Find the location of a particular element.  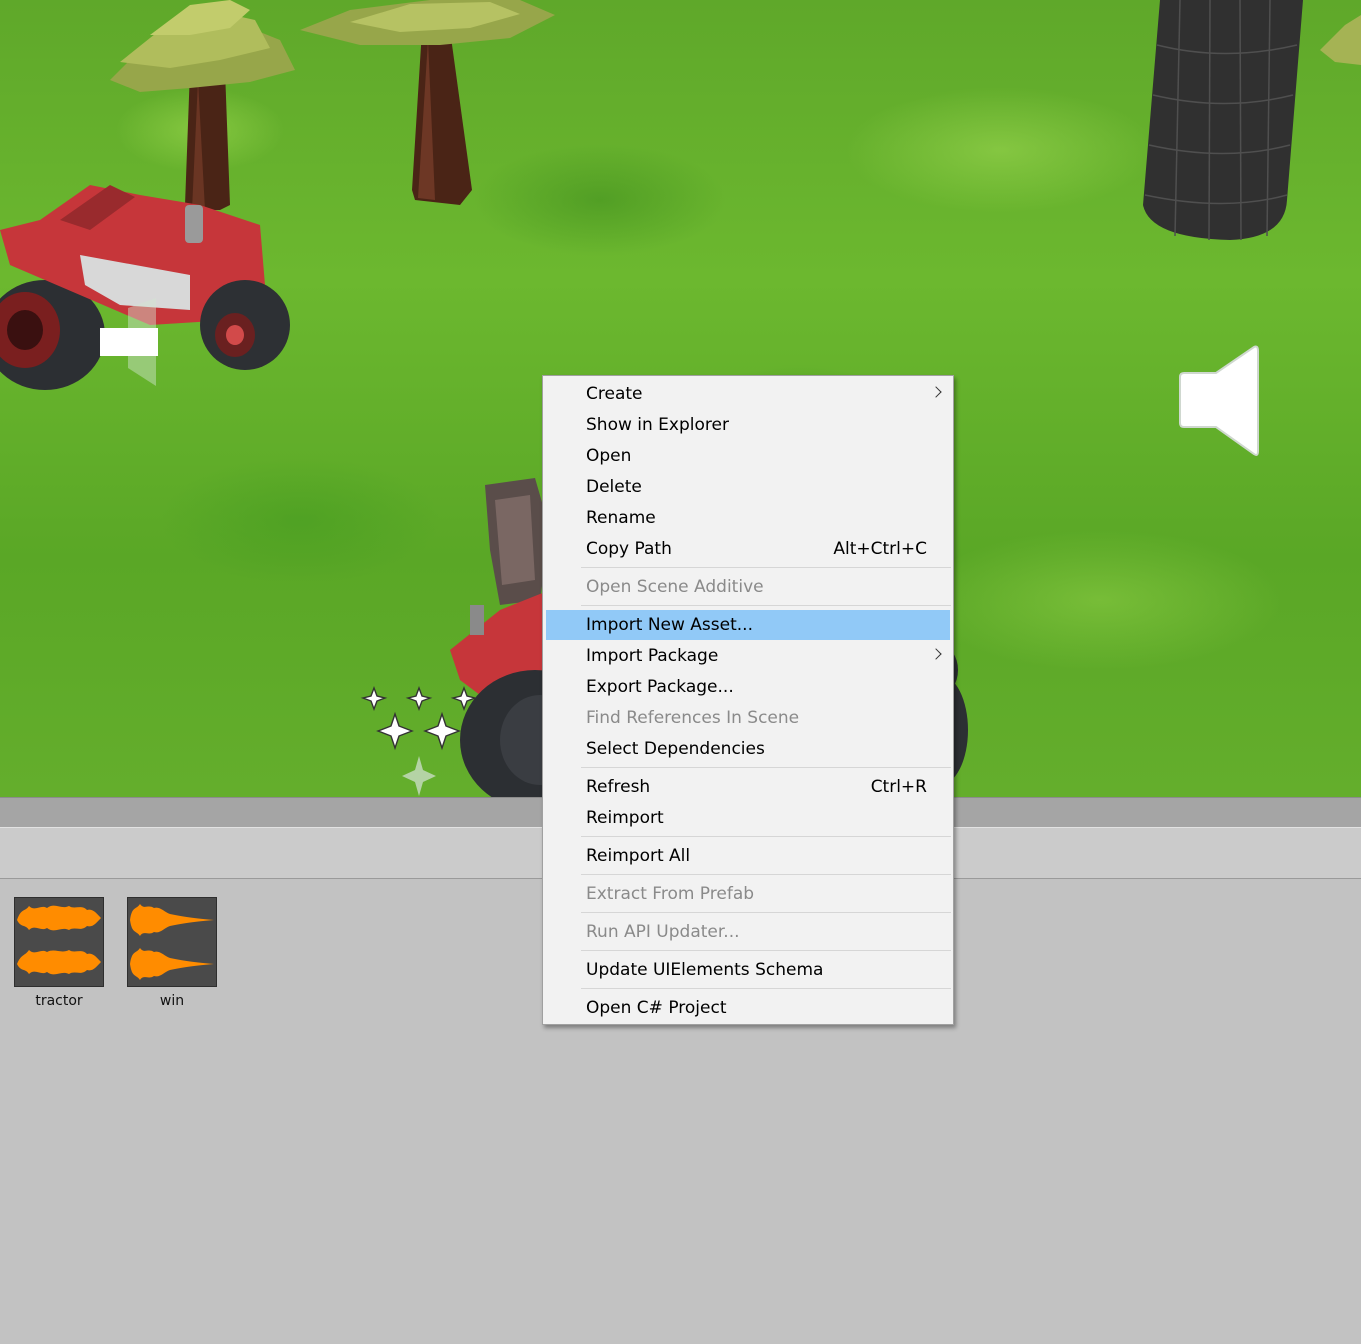

menu-item-rename: Rename is located at coordinates (748, 518).